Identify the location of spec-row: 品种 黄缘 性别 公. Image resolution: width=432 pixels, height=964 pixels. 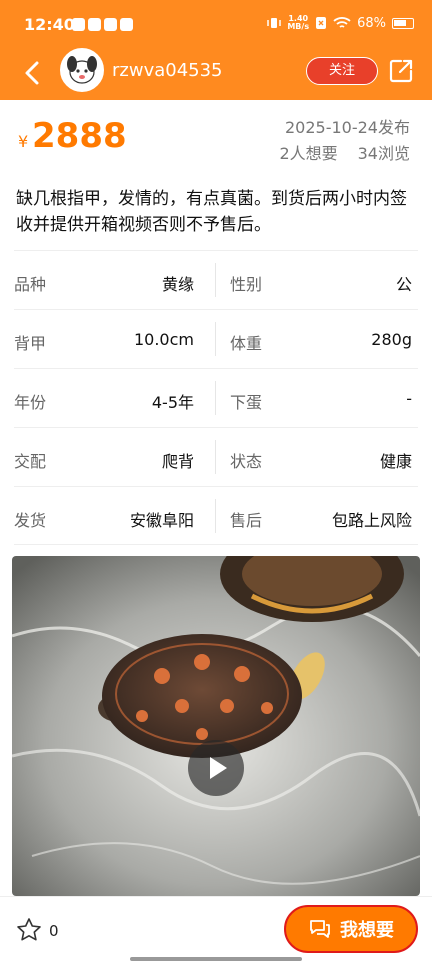
(216, 279).